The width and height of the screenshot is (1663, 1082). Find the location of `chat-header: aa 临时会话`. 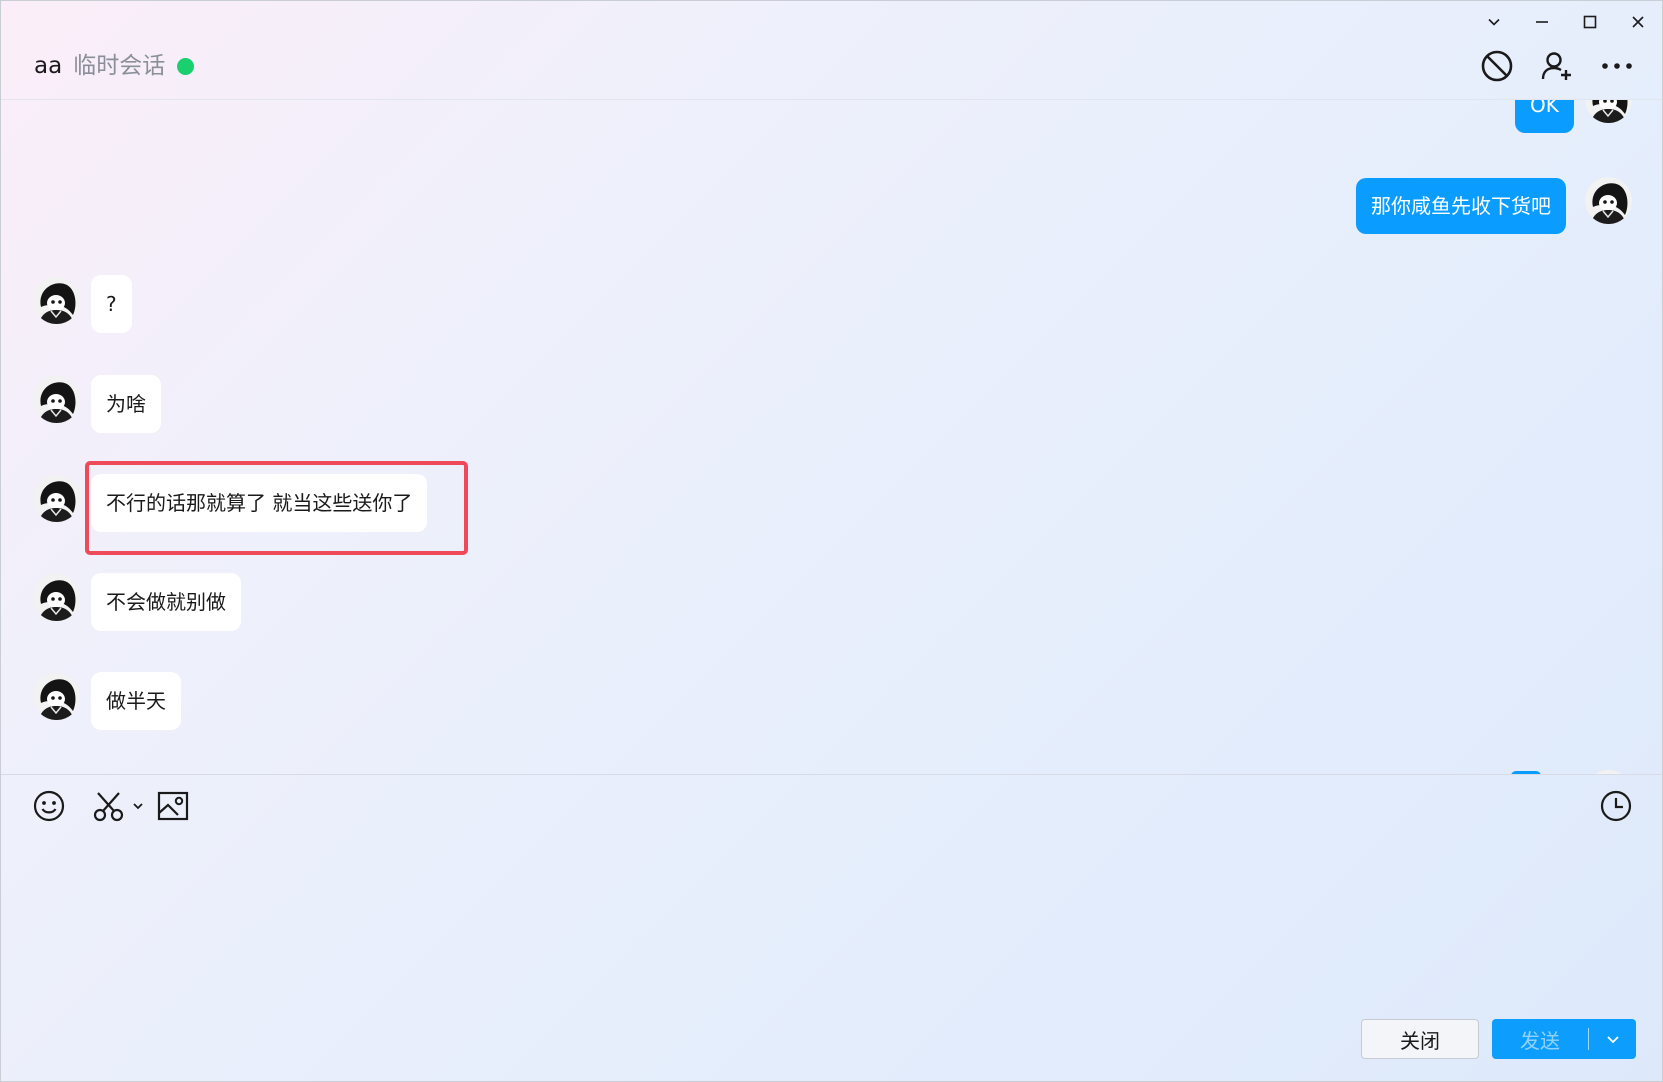

chat-header: aa 临时会话 is located at coordinates (831, 50).